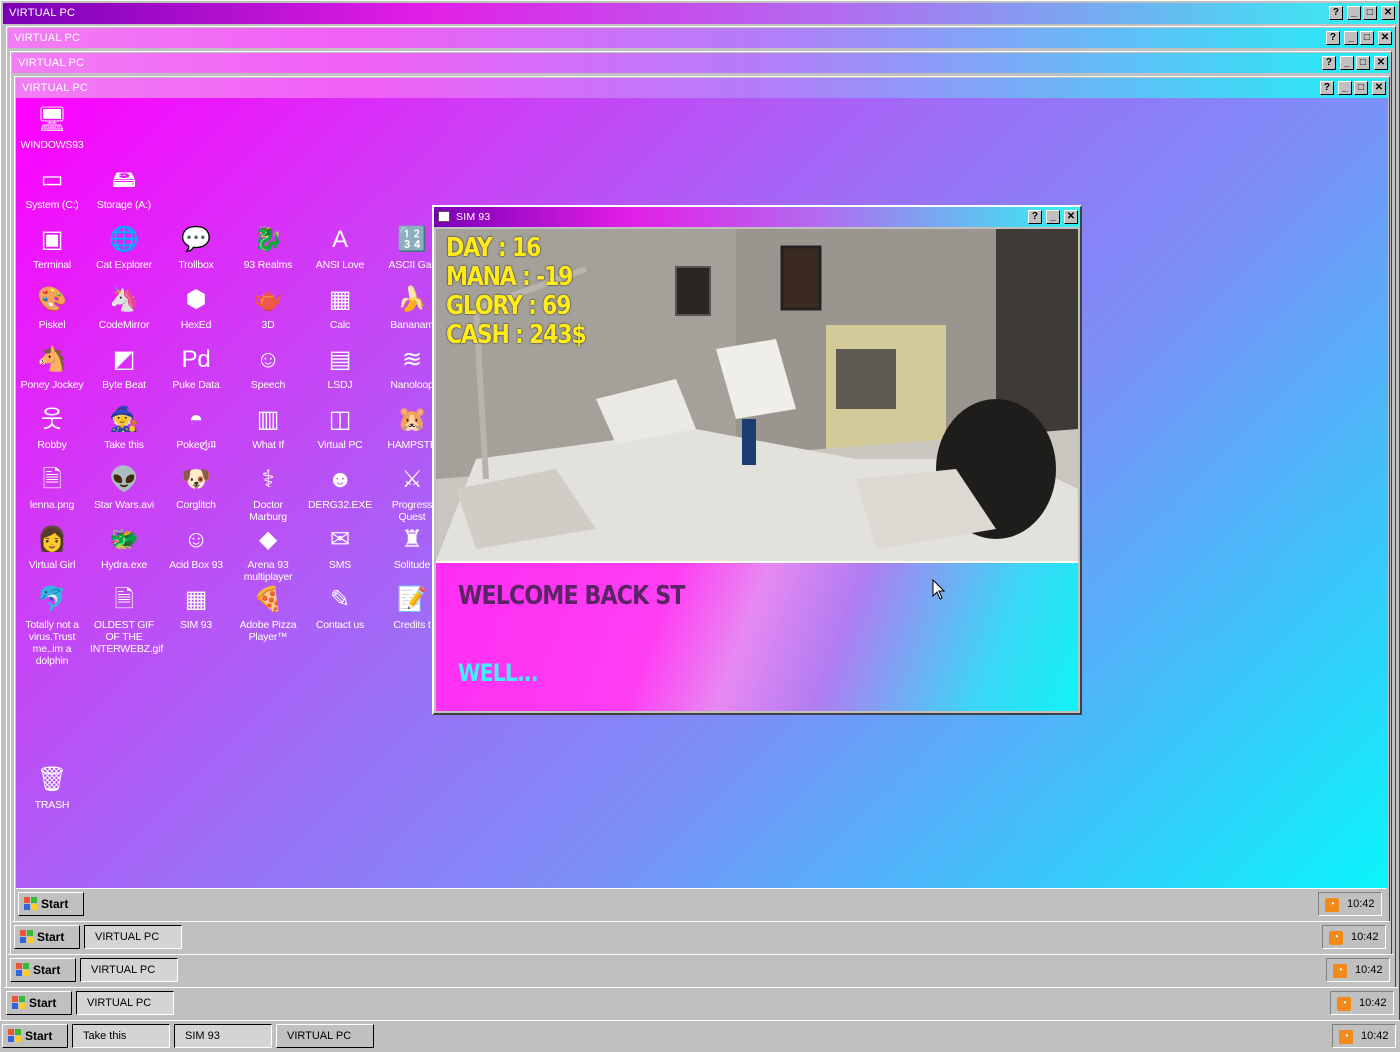  I want to click on desktop-icon: A ANSI Love, so click(340, 247).